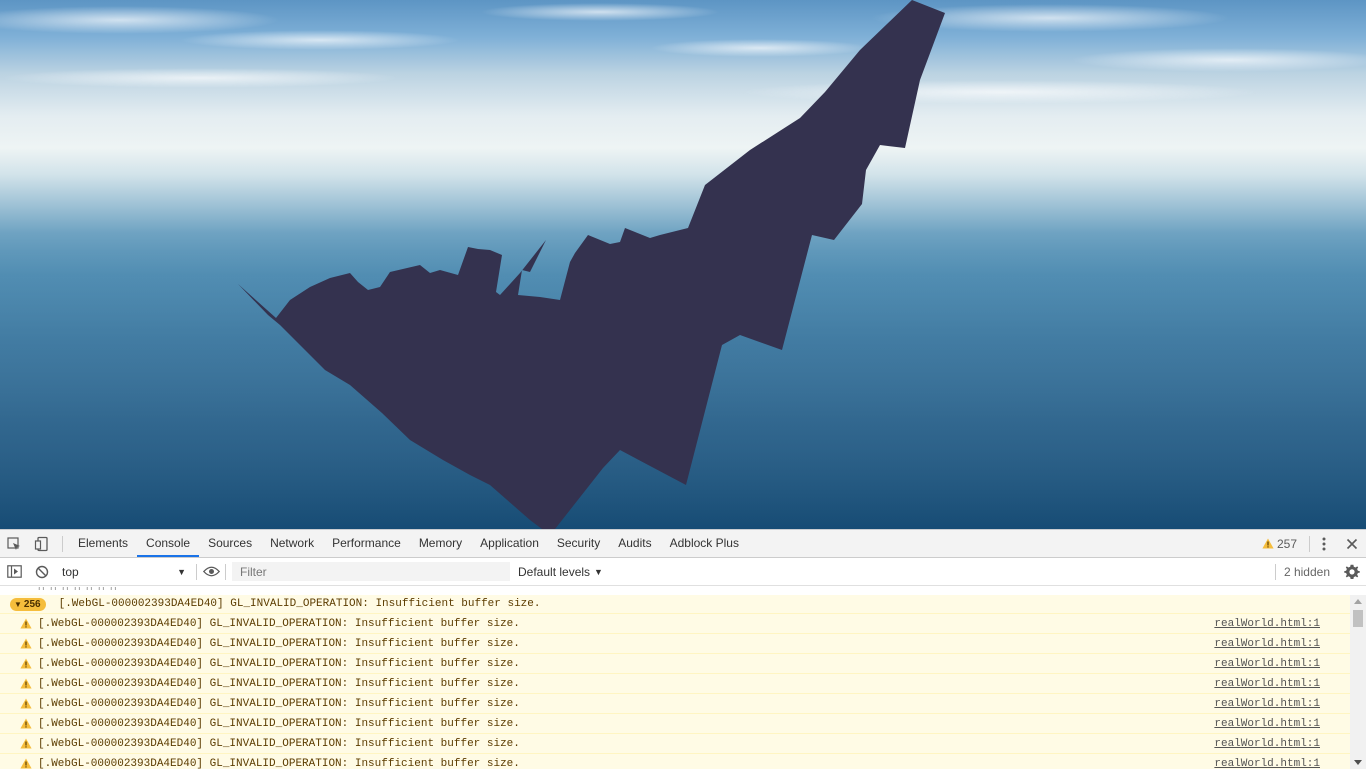 This screenshot has height=769, width=1366. Describe the element at coordinates (683, 591) in the screenshot. I see `previous-message-tail: ∩ ∩ ∩ ∩ ∩ ∩ ∩` at that location.